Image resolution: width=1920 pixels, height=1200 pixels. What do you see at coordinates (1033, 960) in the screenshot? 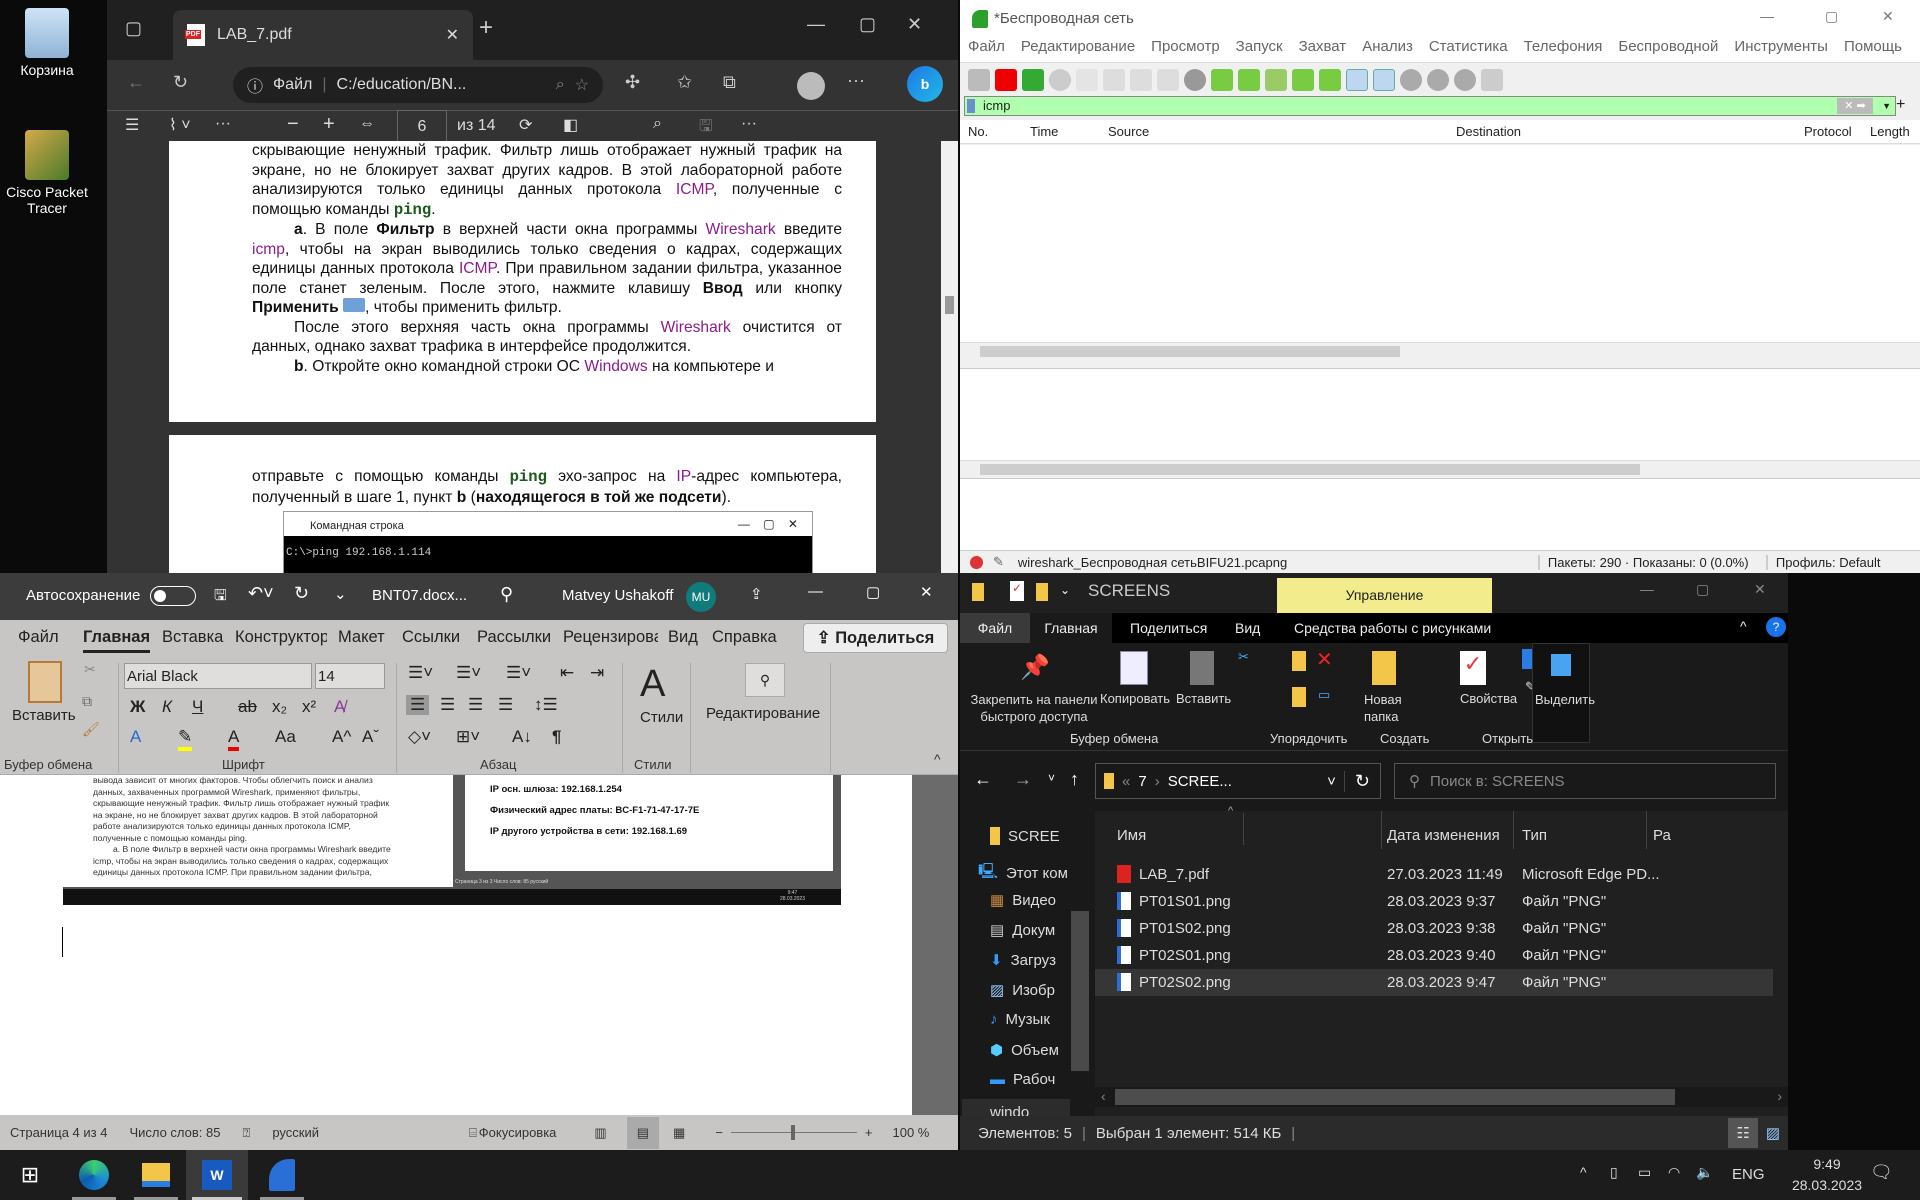
I see `nav-item: Загруз` at bounding box center [1033, 960].